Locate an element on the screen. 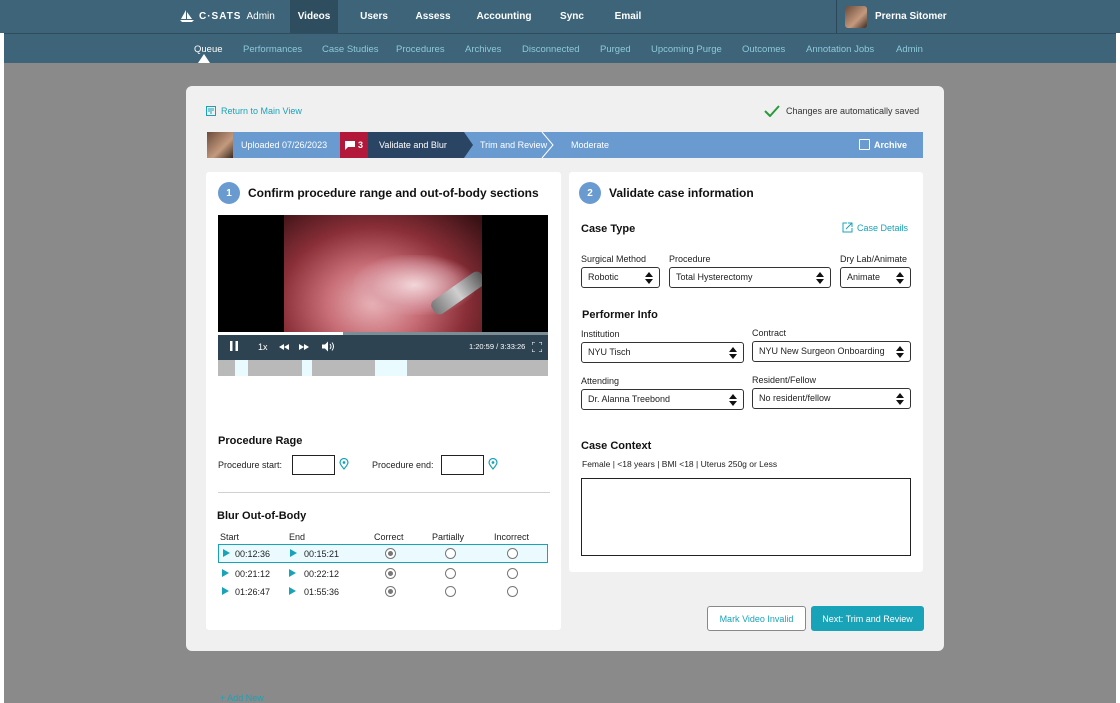  blur-title: Blur Out-of-Body is located at coordinates (262, 516).